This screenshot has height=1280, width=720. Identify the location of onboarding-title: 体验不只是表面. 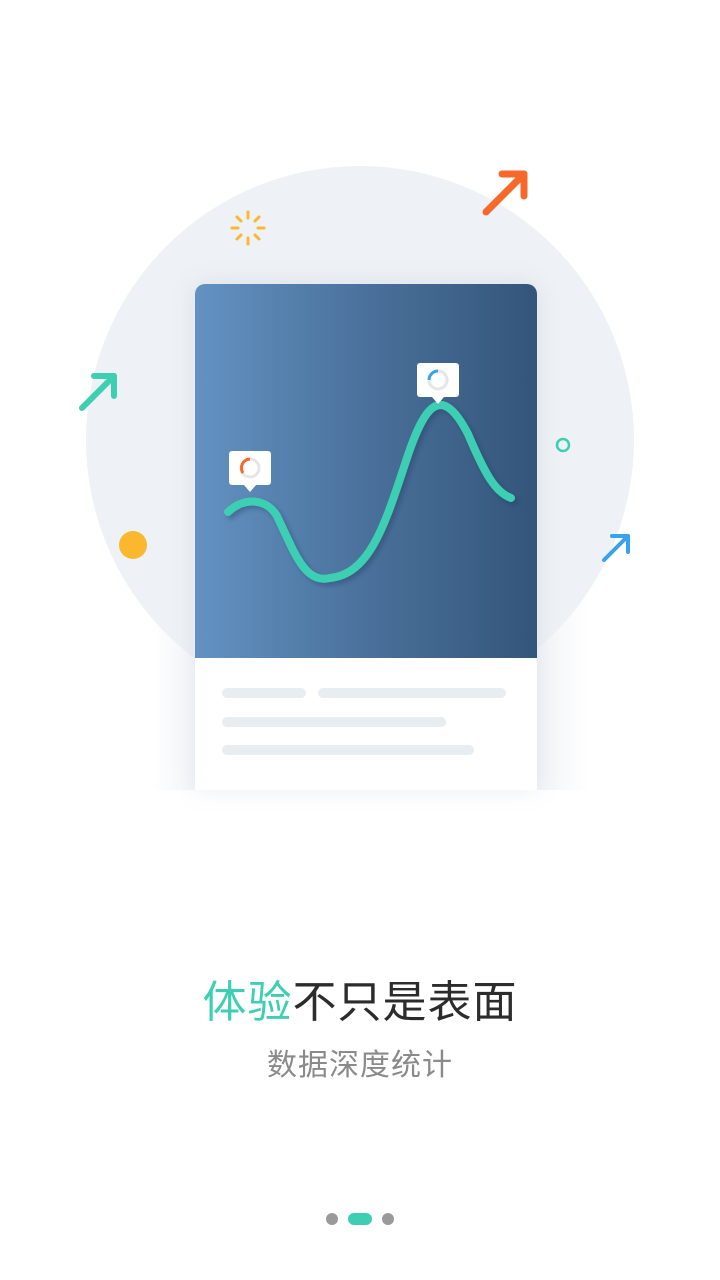
(360, 998).